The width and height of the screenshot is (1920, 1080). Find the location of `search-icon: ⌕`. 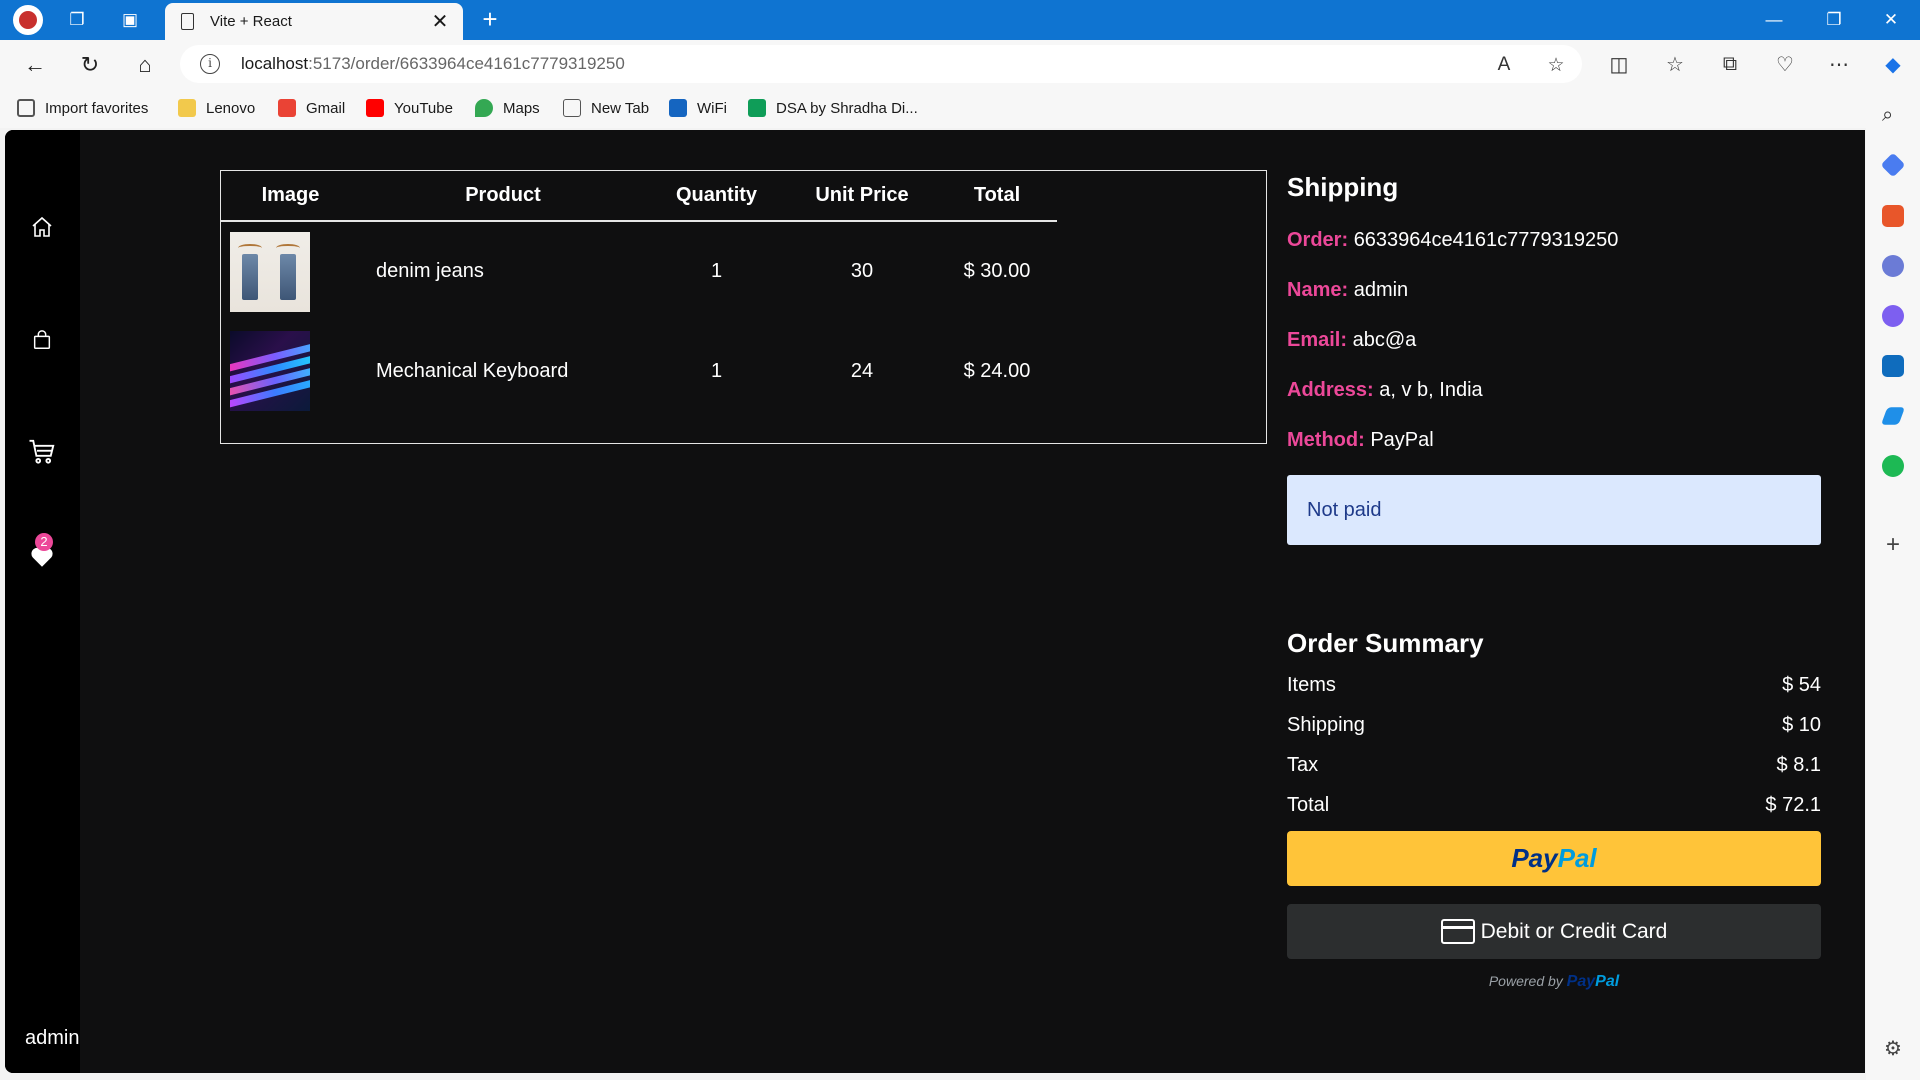

search-icon: ⌕ is located at coordinates (1893, 115).